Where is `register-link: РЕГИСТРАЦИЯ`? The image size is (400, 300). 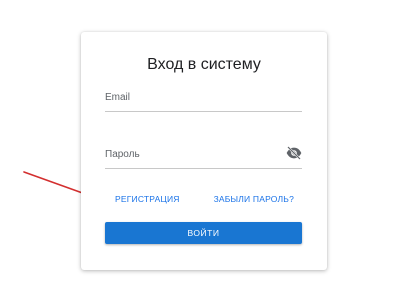
register-link: РЕГИСТРАЦИЯ is located at coordinates (147, 199).